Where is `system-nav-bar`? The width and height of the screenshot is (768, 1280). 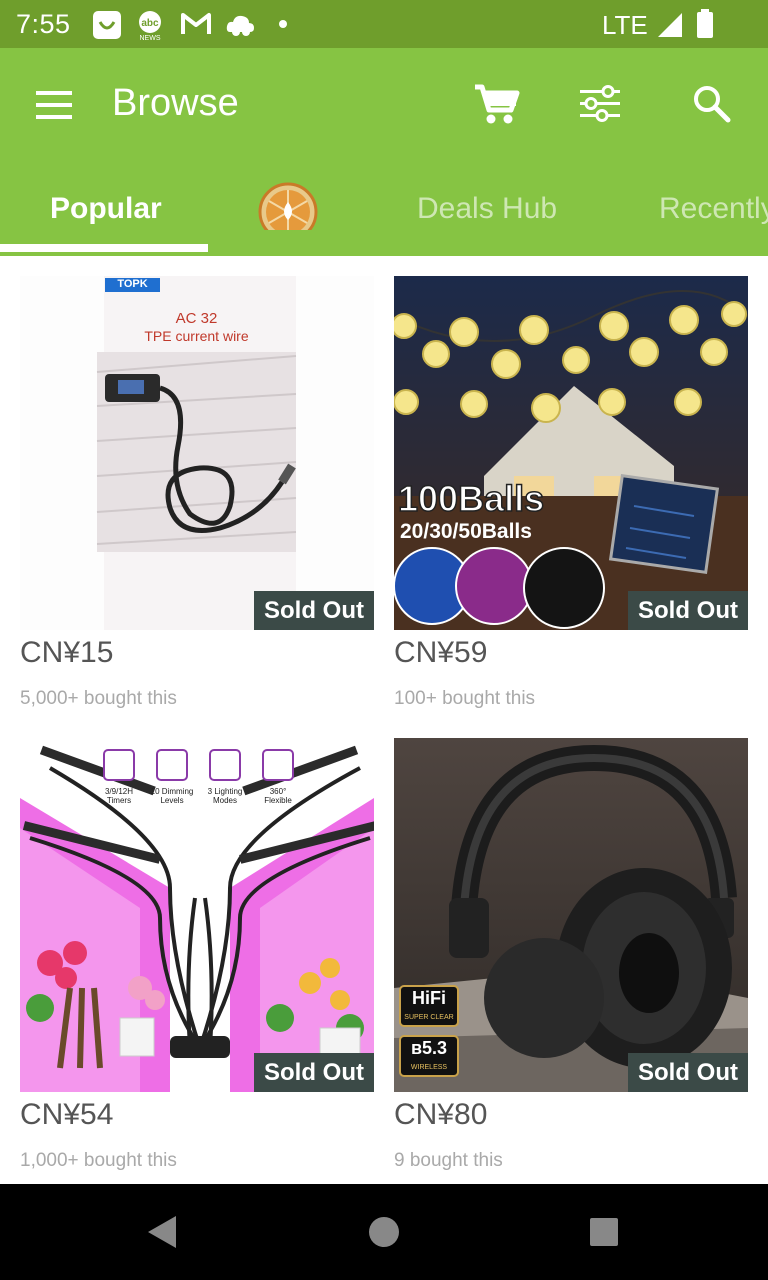 system-nav-bar is located at coordinates (384, 1232).